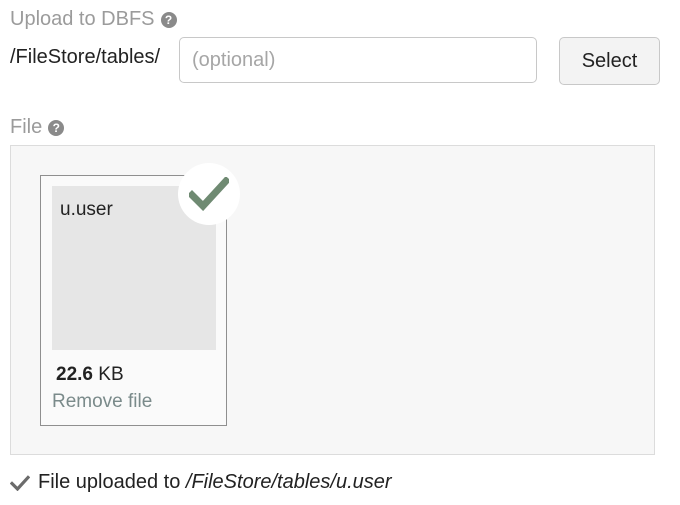  I want to click on upload-section-label: Upload to DBFS ?, so click(93, 19).